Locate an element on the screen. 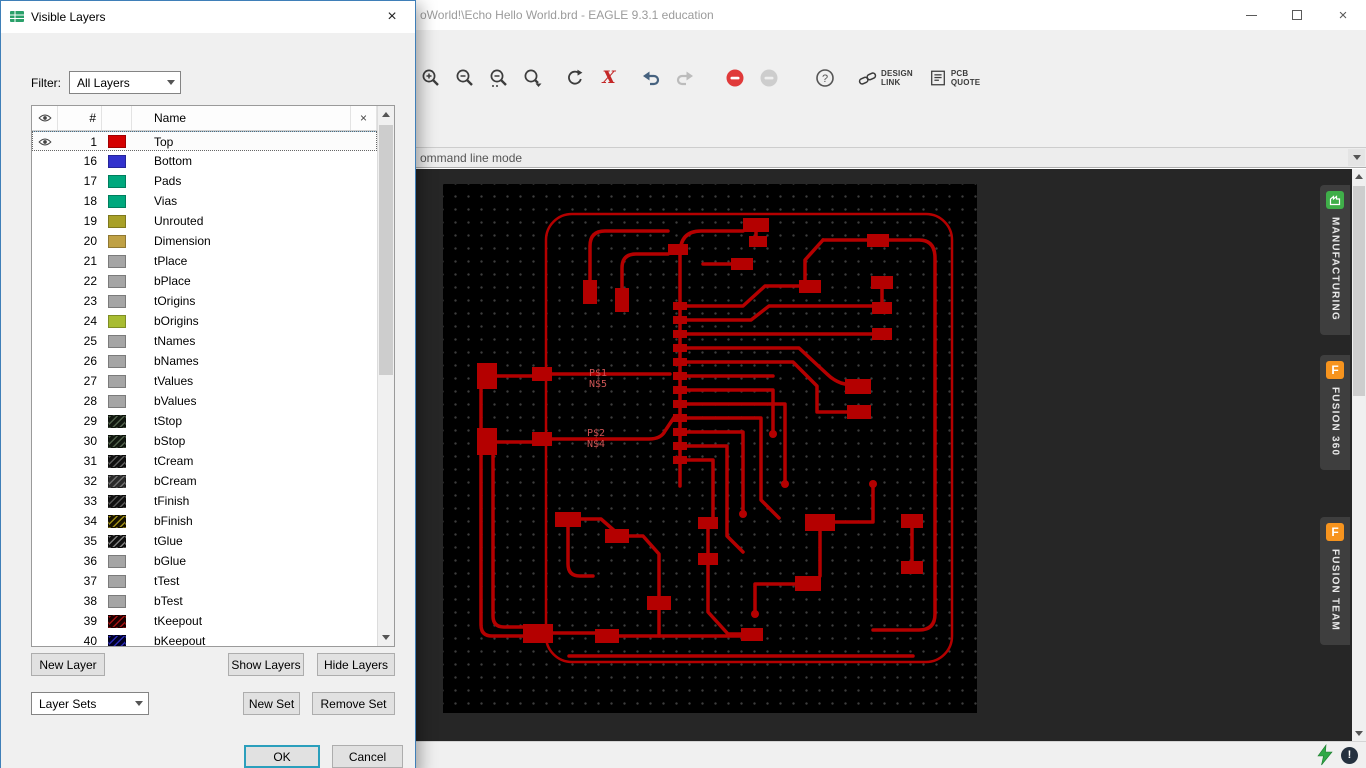 This screenshot has height=768, width=1366. layer-row: 39 tKeepout is located at coordinates (204, 621).